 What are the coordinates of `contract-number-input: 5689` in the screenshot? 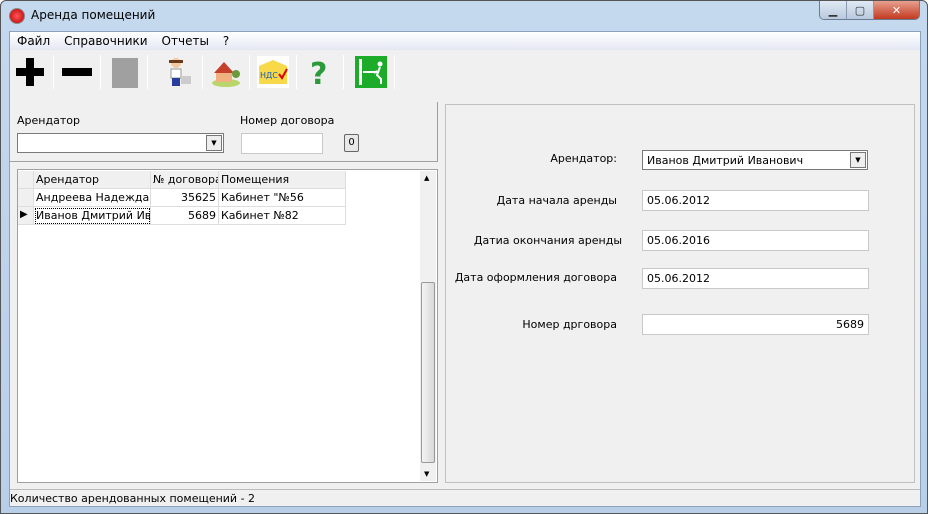 It's located at (755, 324).